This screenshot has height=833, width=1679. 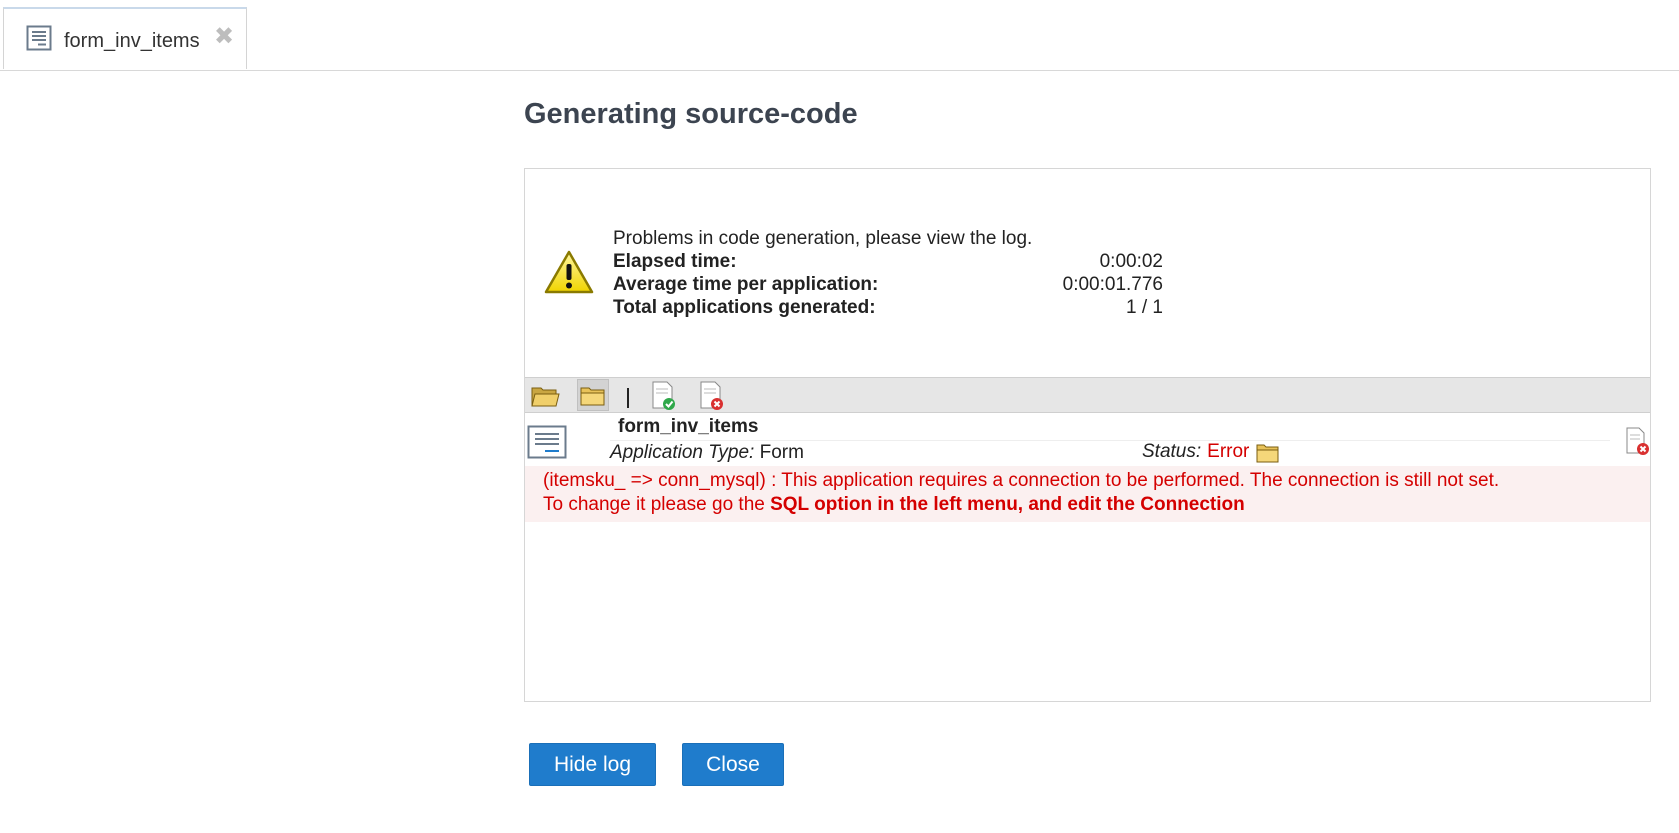 I want to click on error-line-2-prefix: To change it please go the, so click(x=657, y=504).